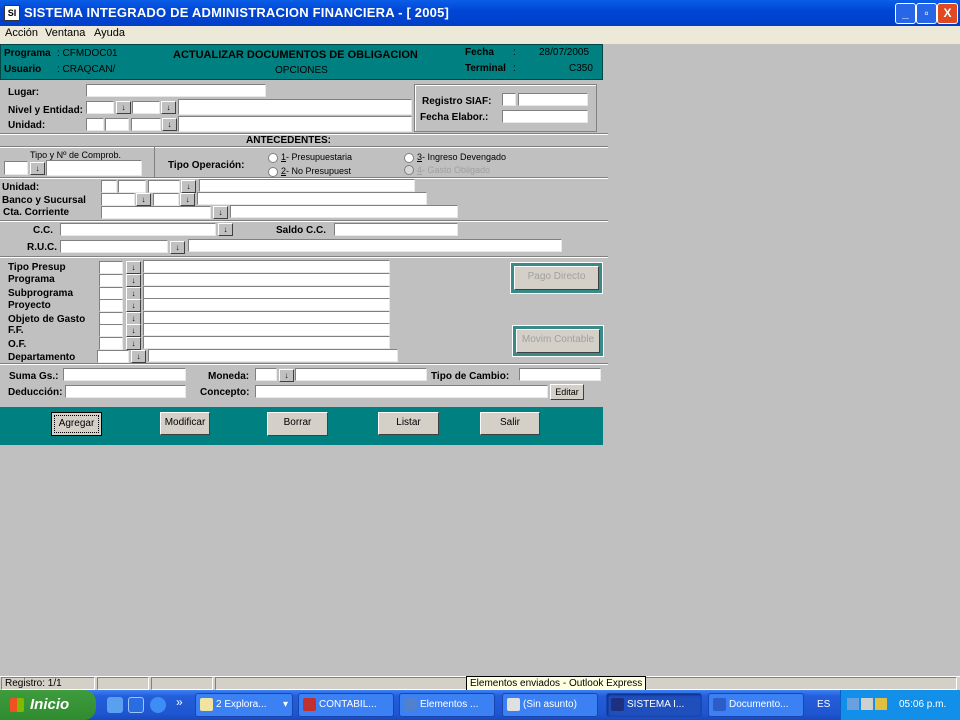 This screenshot has width=960, height=720. I want to click on concepto-field, so click(401, 391).